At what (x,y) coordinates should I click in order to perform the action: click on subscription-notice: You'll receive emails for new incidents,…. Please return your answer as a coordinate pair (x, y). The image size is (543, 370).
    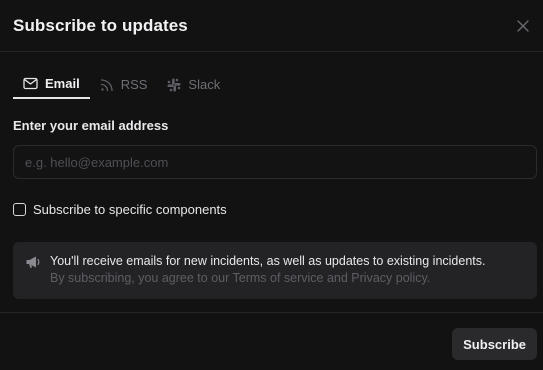
    Looking at the image, I should click on (275, 270).